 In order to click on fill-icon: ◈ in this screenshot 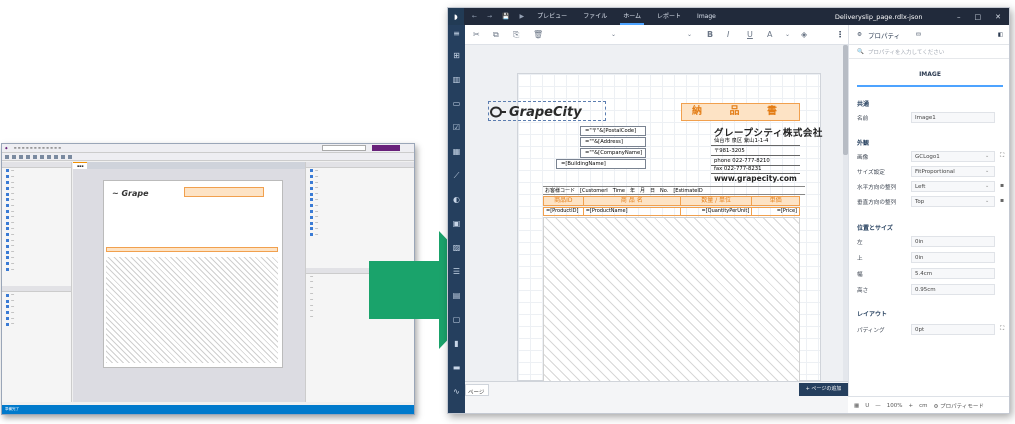, I will do `click(804, 34)`.